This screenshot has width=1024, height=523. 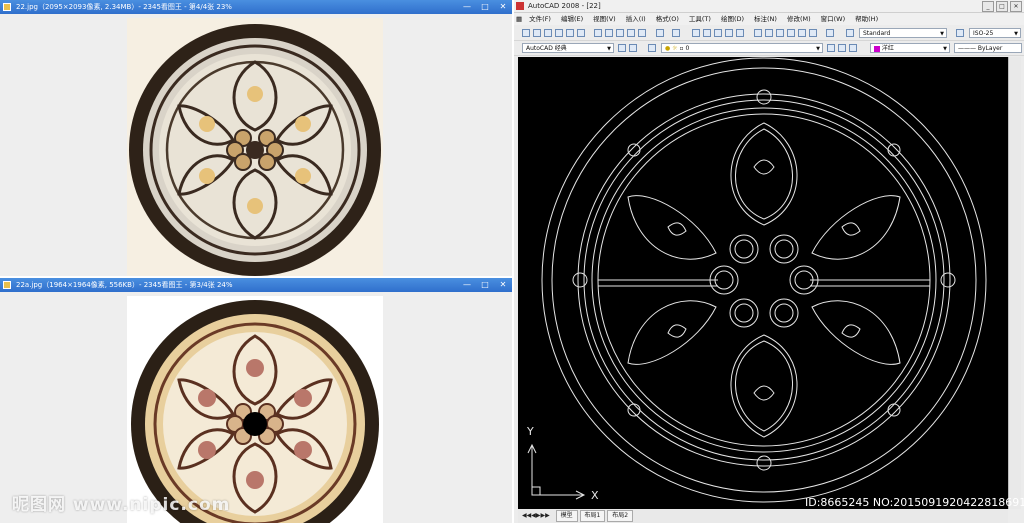 I want to click on menu-format: 格式(O), so click(x=667, y=19).